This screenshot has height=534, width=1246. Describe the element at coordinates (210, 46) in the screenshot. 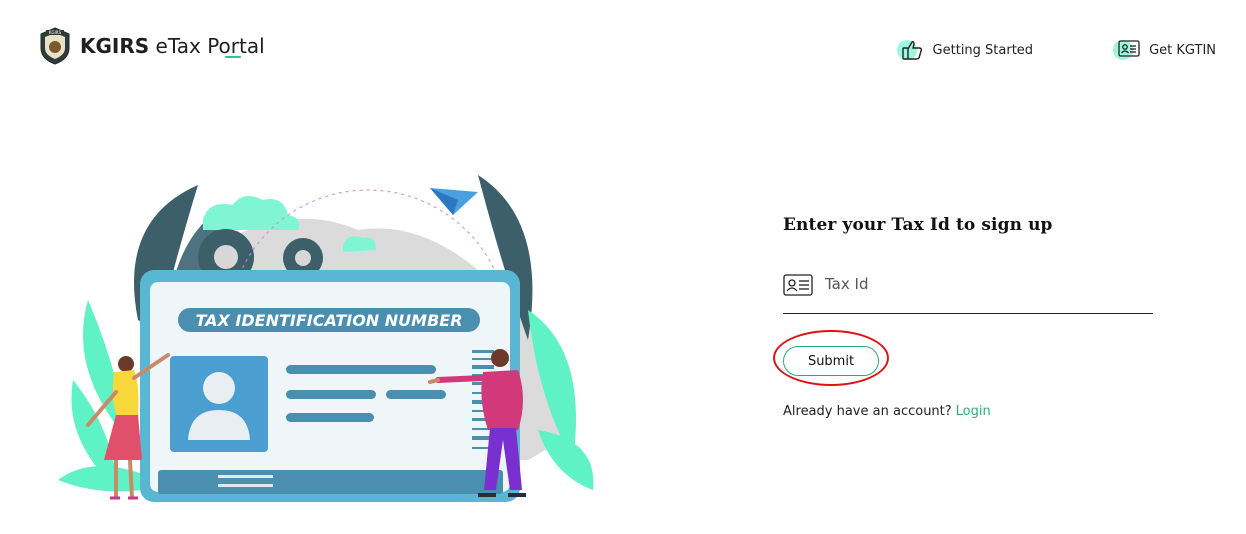

I see `brand-name-light: eTax Portal` at that location.